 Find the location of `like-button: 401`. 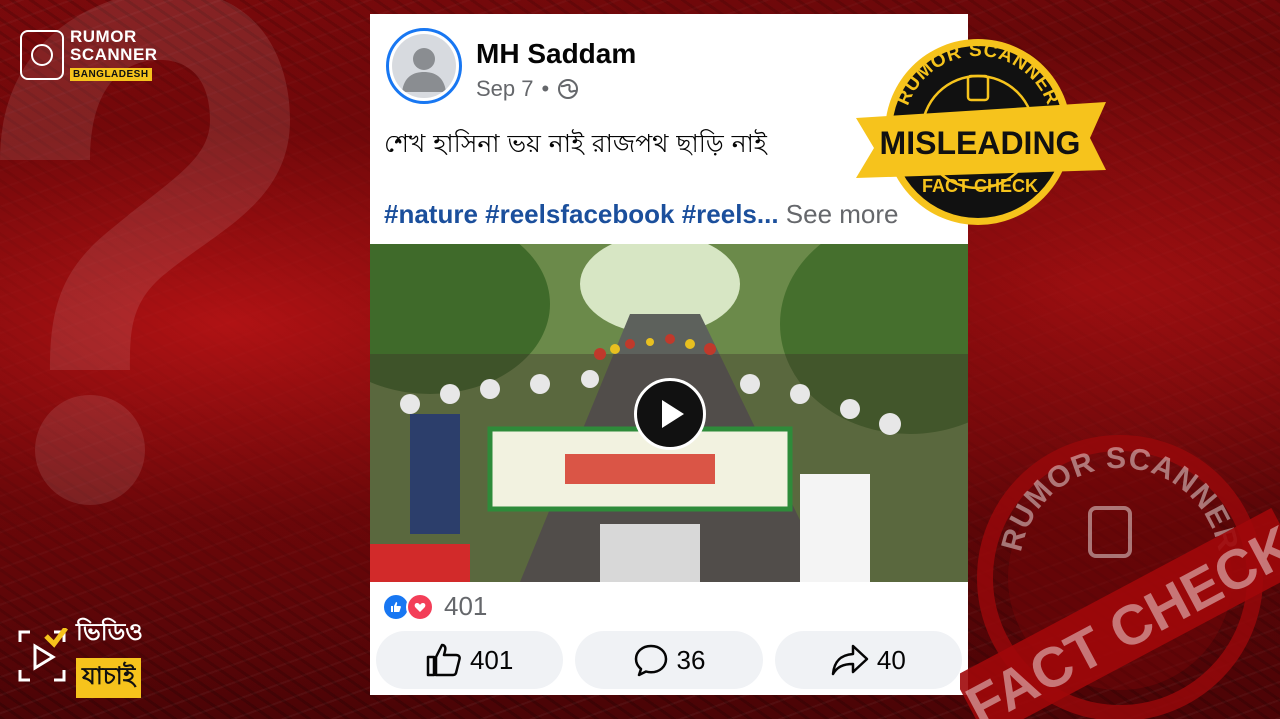

like-button: 401 is located at coordinates (470, 660).